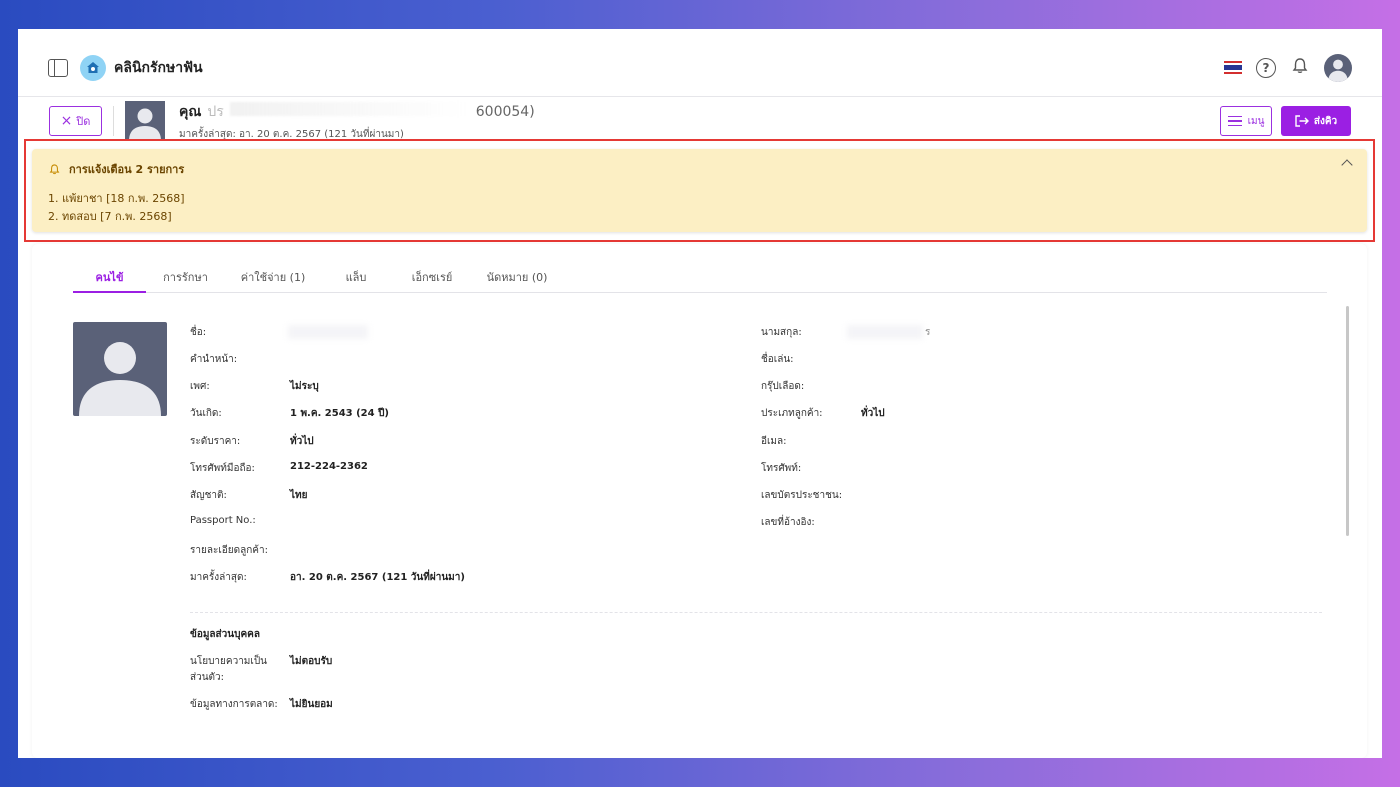 This screenshot has width=1400, height=787. I want to click on exit-arrow-icon, so click(1302, 121).